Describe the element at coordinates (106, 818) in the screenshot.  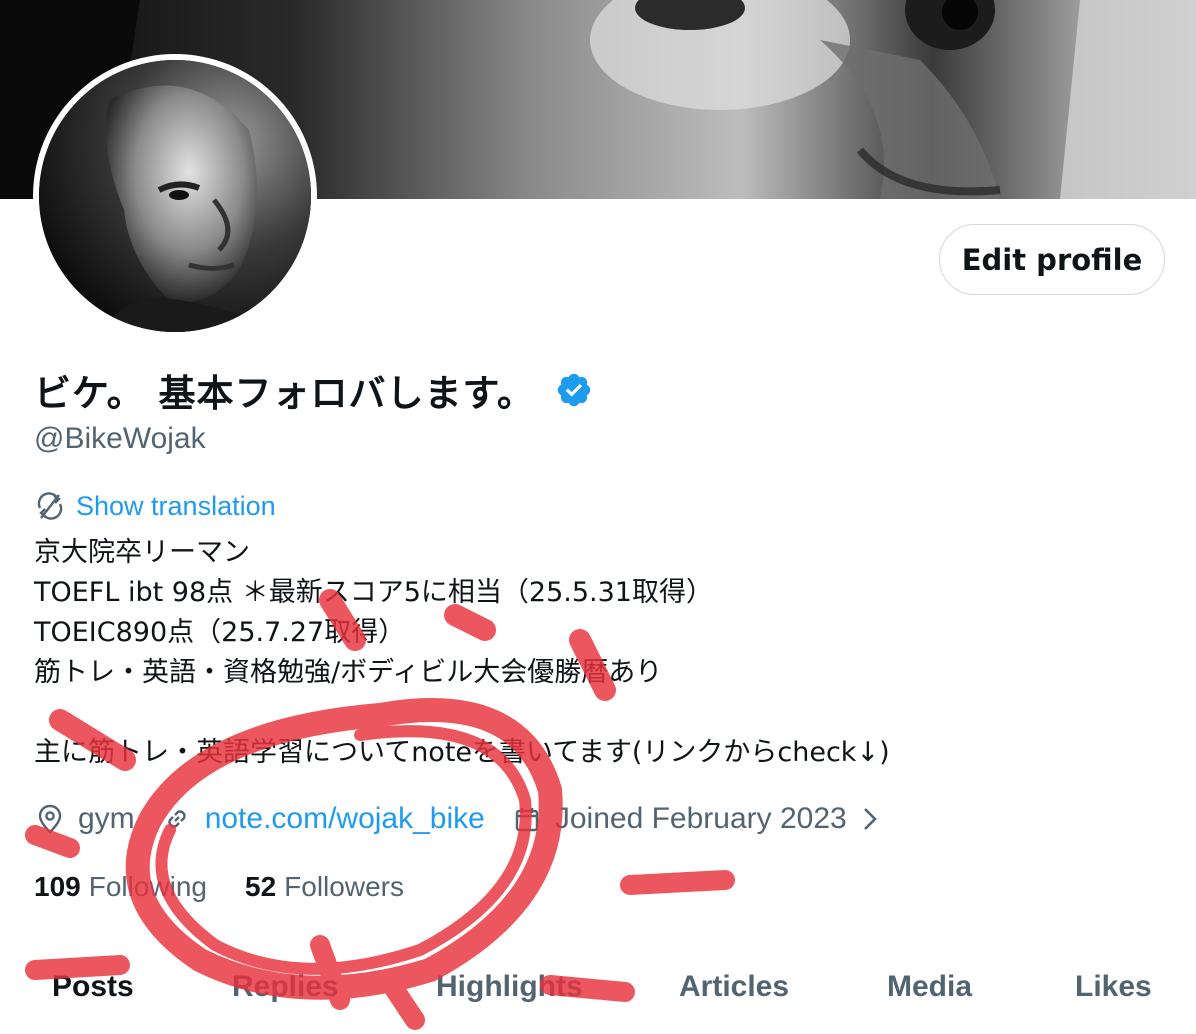
I see `location-text: gym` at that location.